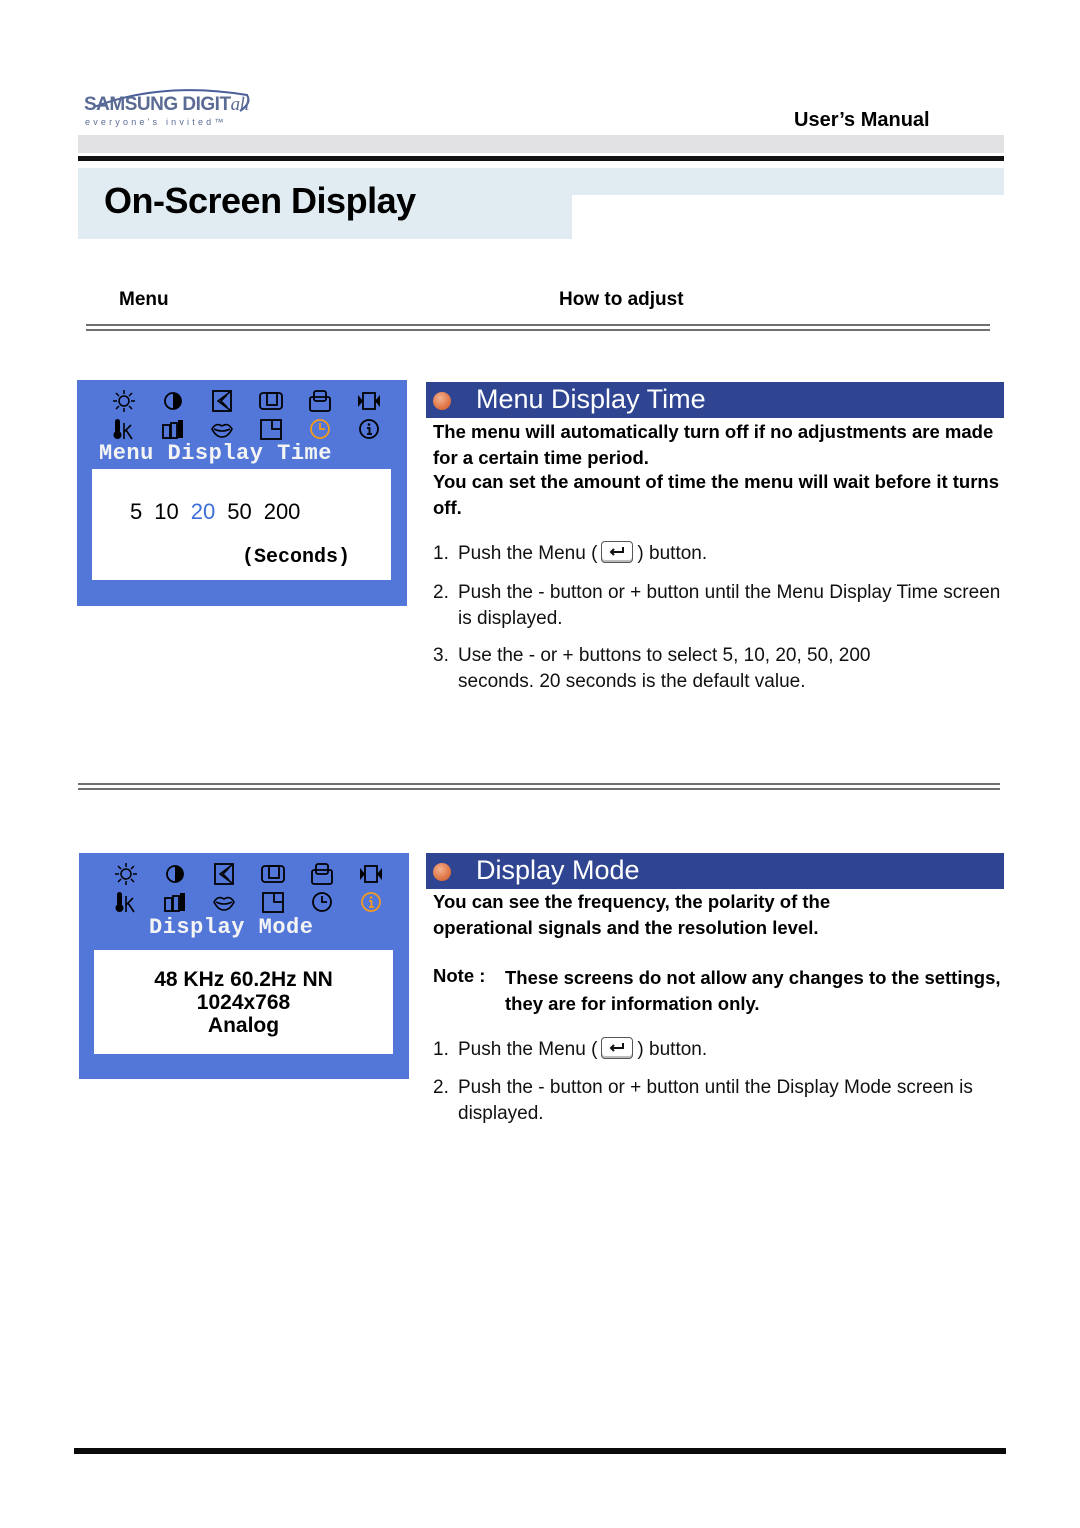  Describe the element at coordinates (579, 202) in the screenshot. I see `title-band-notch` at that location.